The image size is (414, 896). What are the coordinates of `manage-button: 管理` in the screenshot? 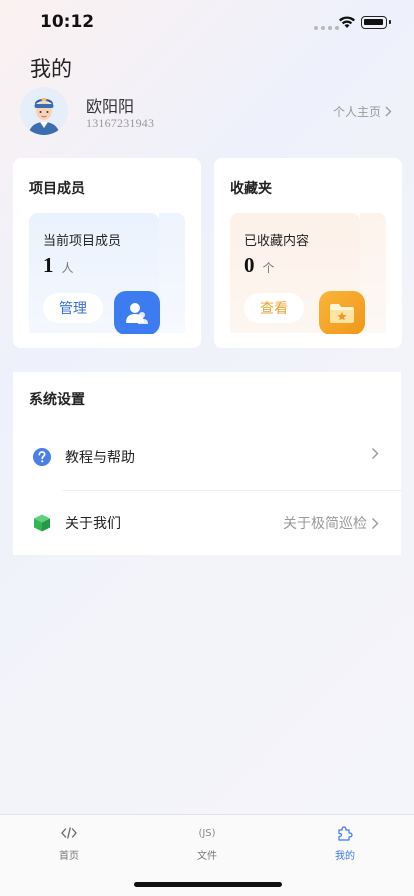 It's located at (73, 308).